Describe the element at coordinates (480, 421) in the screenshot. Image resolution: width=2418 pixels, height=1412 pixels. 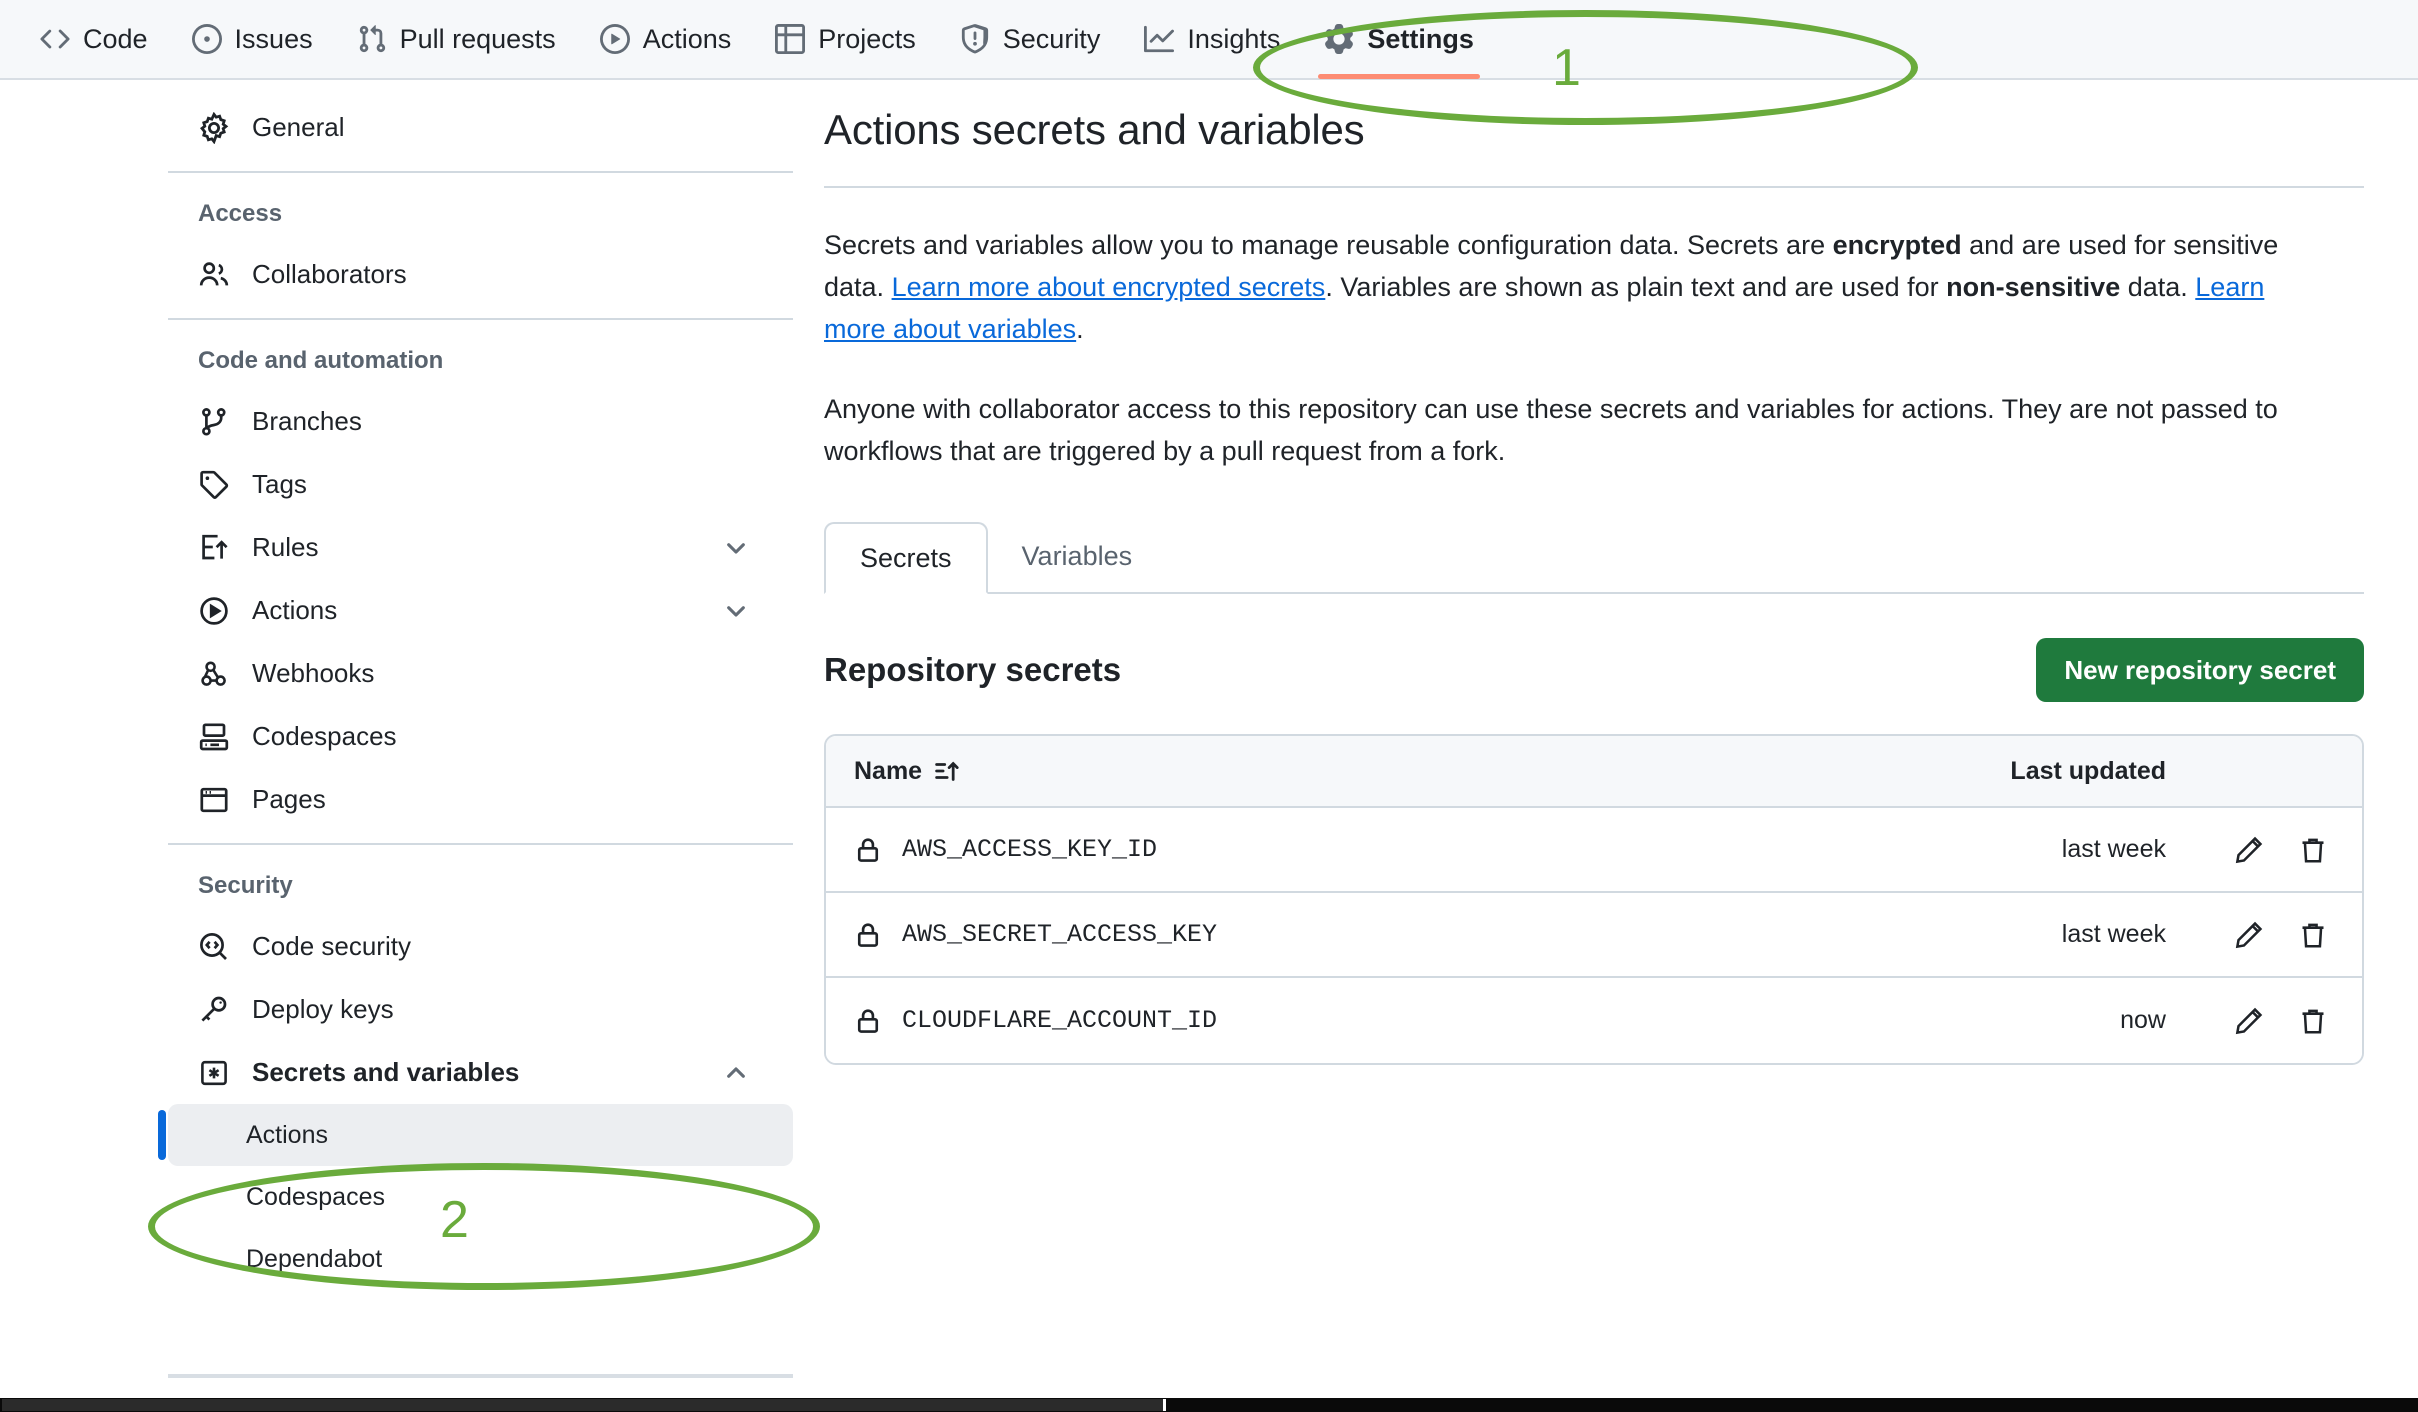
I see `sidebar-item-branches: Branches` at that location.